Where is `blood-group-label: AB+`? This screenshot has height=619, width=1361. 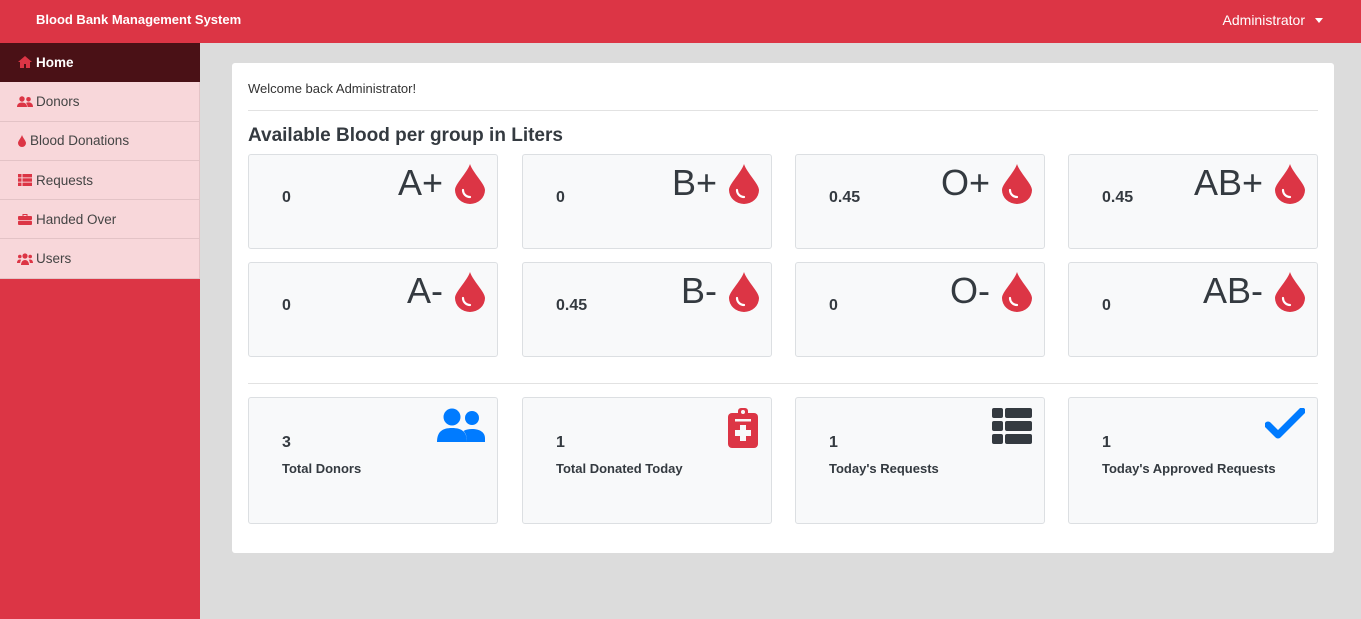
blood-group-label: AB+ is located at coordinates (1228, 182).